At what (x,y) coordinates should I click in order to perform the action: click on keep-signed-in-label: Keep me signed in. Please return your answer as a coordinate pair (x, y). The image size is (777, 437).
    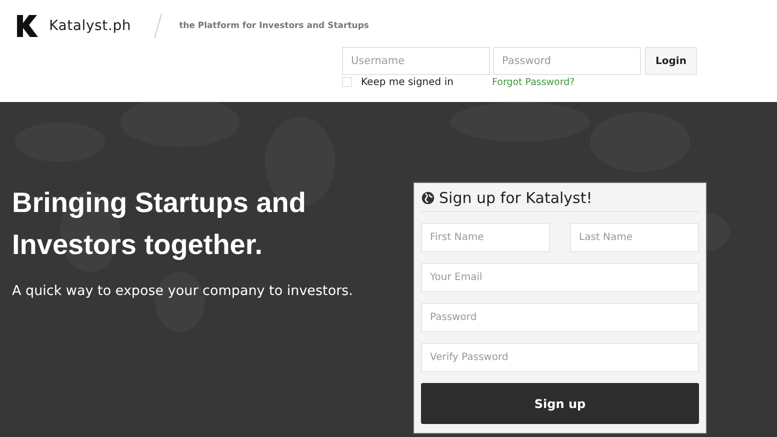
    Looking at the image, I should click on (407, 82).